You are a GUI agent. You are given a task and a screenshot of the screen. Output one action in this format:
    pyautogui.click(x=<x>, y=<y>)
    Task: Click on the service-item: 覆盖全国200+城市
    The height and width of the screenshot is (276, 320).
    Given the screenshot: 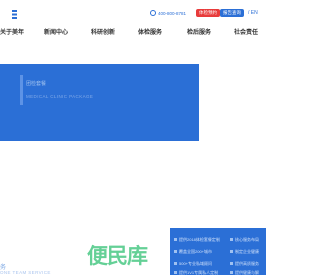 What is the action you would take?
    pyautogui.click(x=193, y=252)
    